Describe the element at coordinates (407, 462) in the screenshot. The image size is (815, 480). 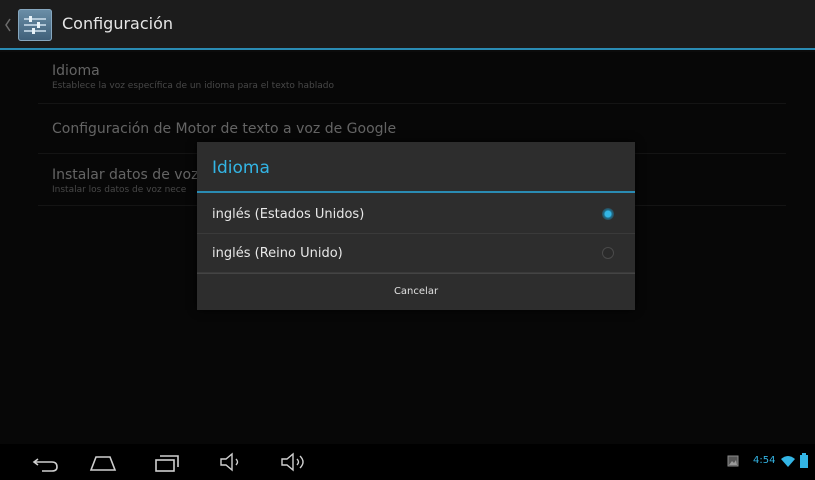
I see `system-navigation-bar: 4:54` at that location.